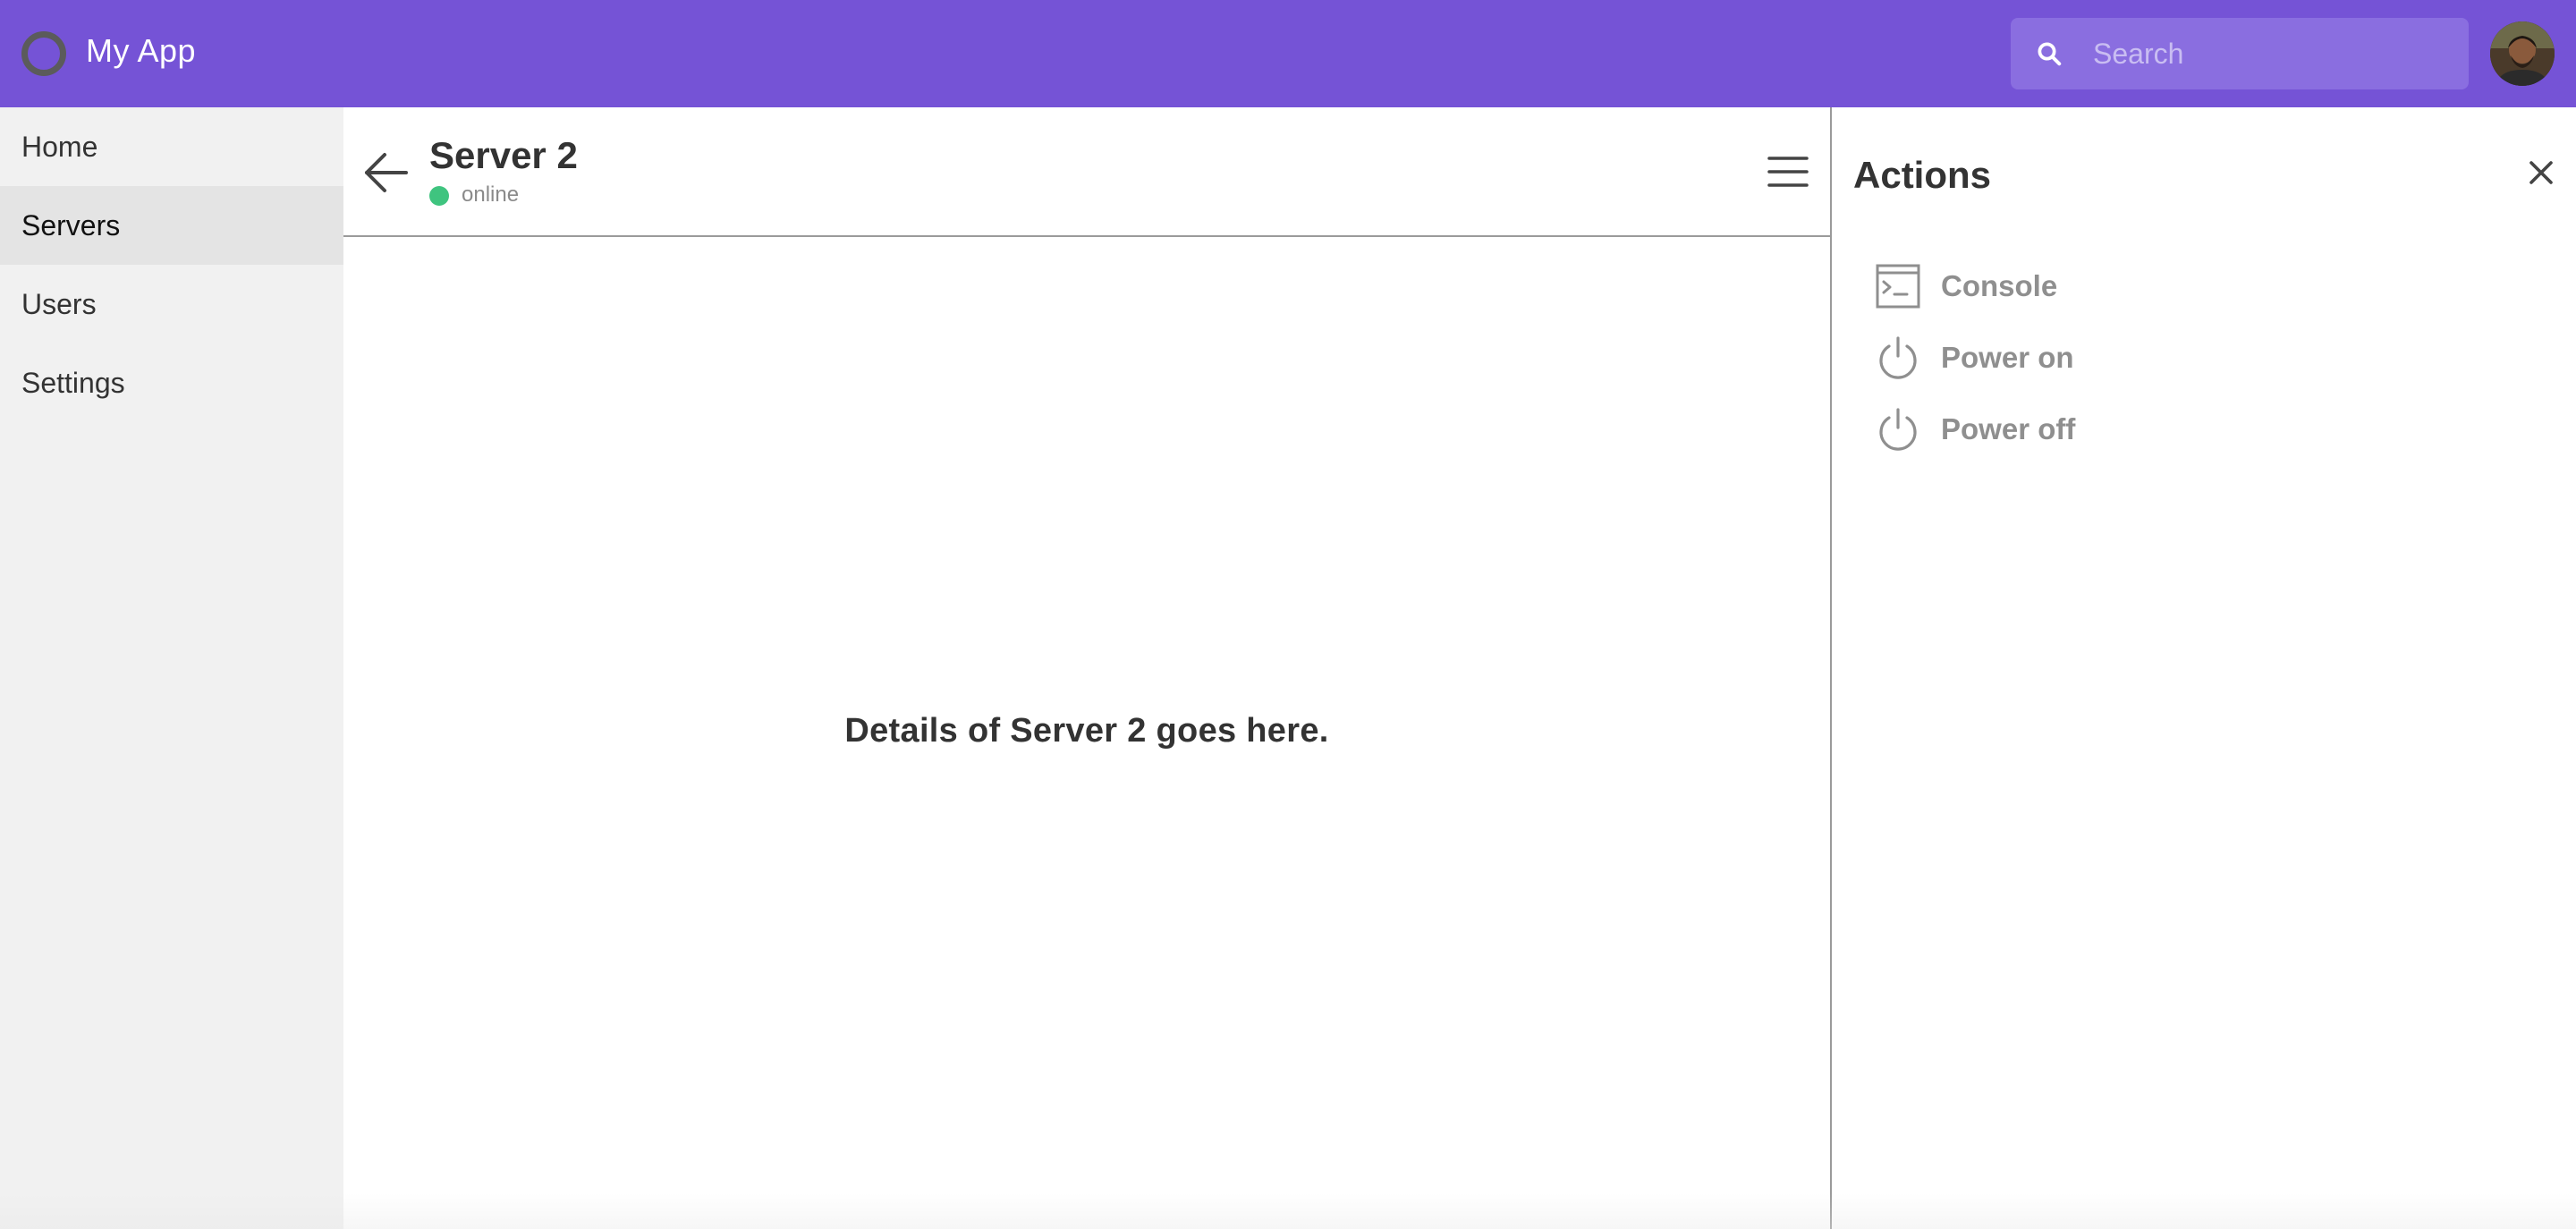 The width and height of the screenshot is (2576, 1229). I want to click on search-icon, so click(2050, 54).